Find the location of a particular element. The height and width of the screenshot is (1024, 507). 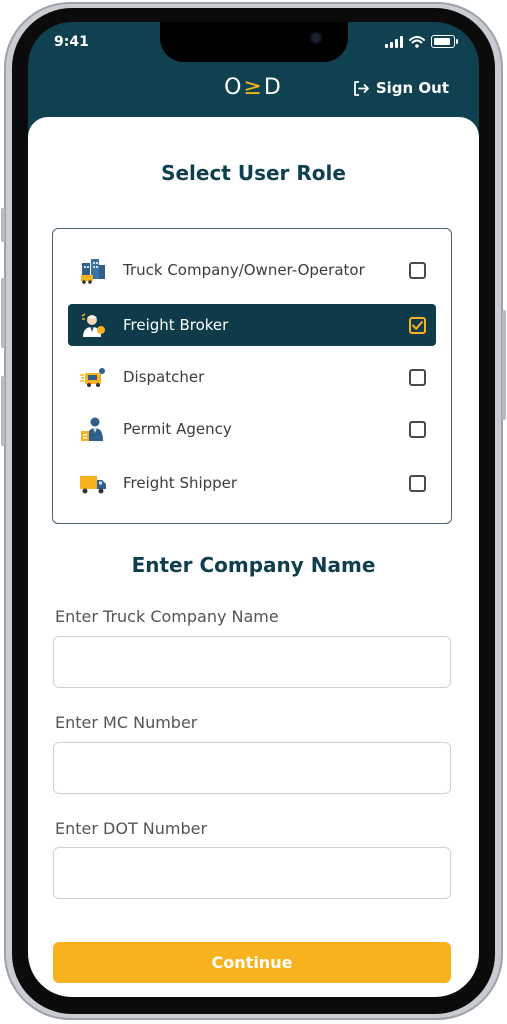

cellular-signal-icon is located at coordinates (394, 41).